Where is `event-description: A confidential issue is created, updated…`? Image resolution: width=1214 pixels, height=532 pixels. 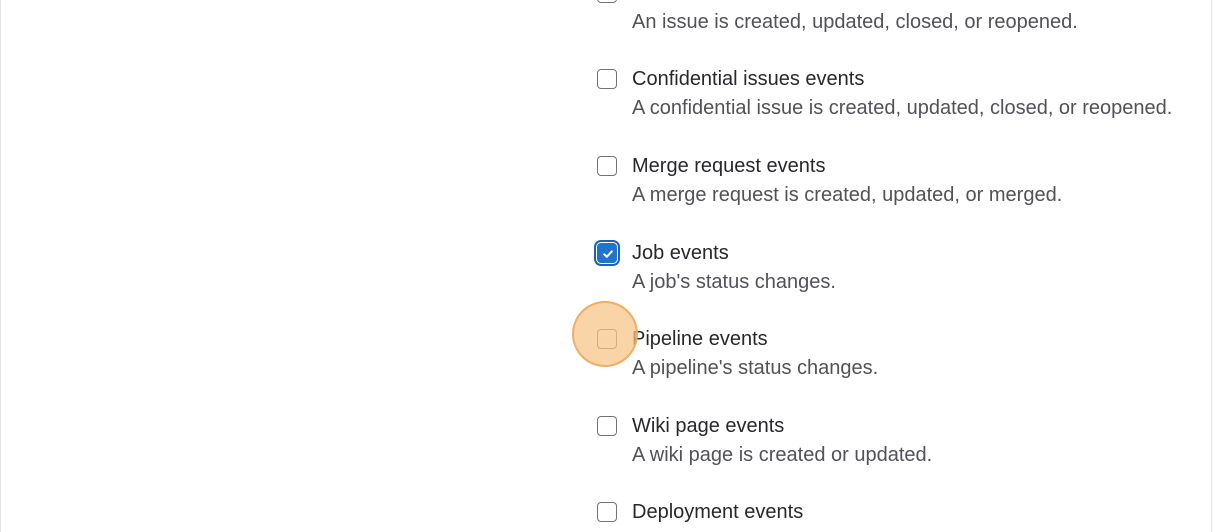
event-description: A confidential issue is created, updated… is located at coordinates (902, 108).